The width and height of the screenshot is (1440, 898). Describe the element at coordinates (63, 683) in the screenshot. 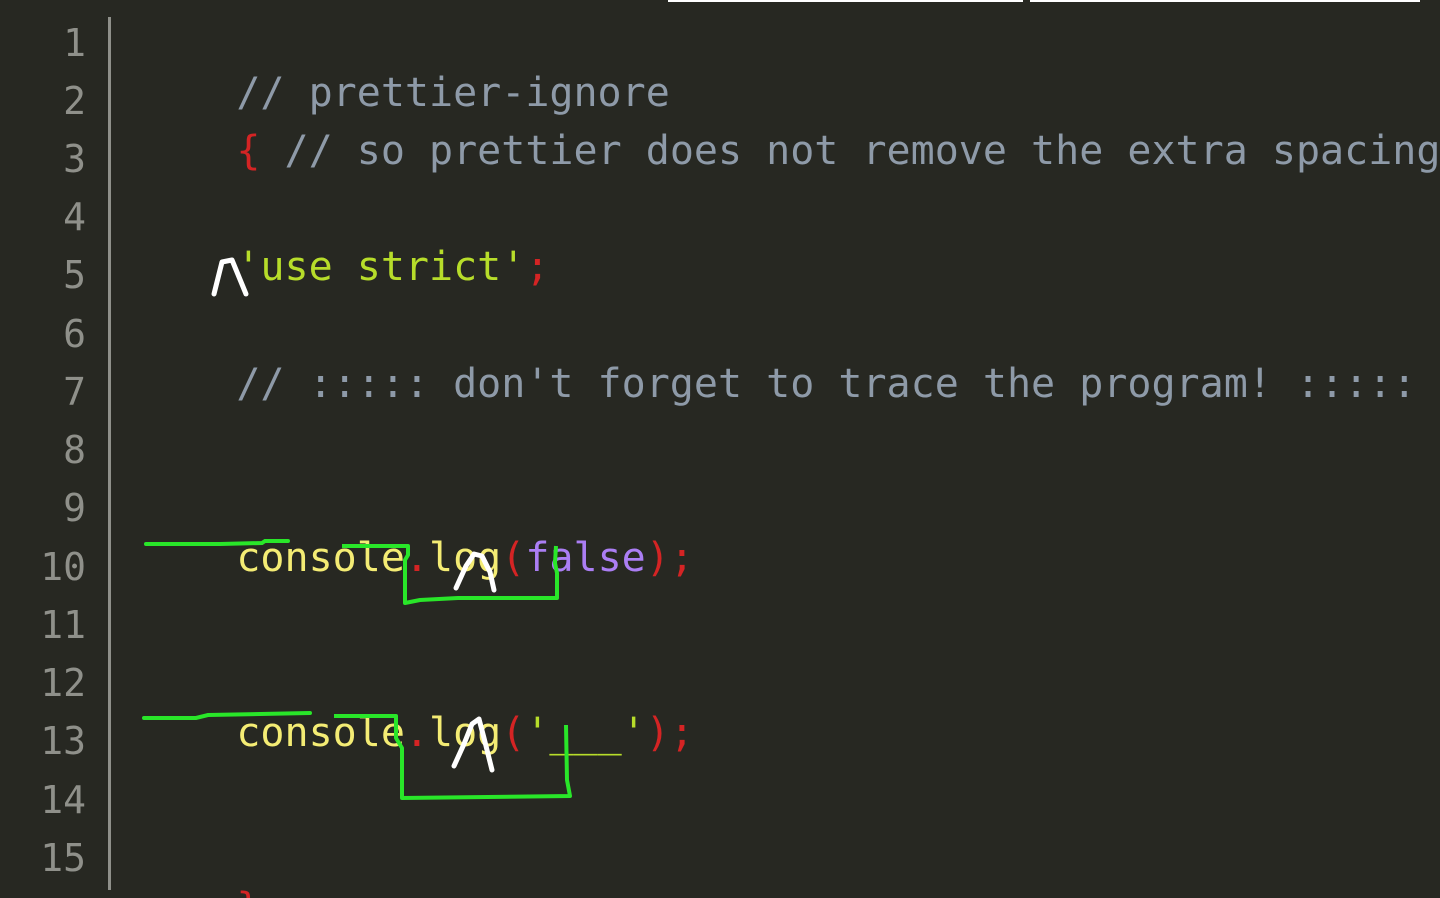

I see `line-number-12: 12` at that location.